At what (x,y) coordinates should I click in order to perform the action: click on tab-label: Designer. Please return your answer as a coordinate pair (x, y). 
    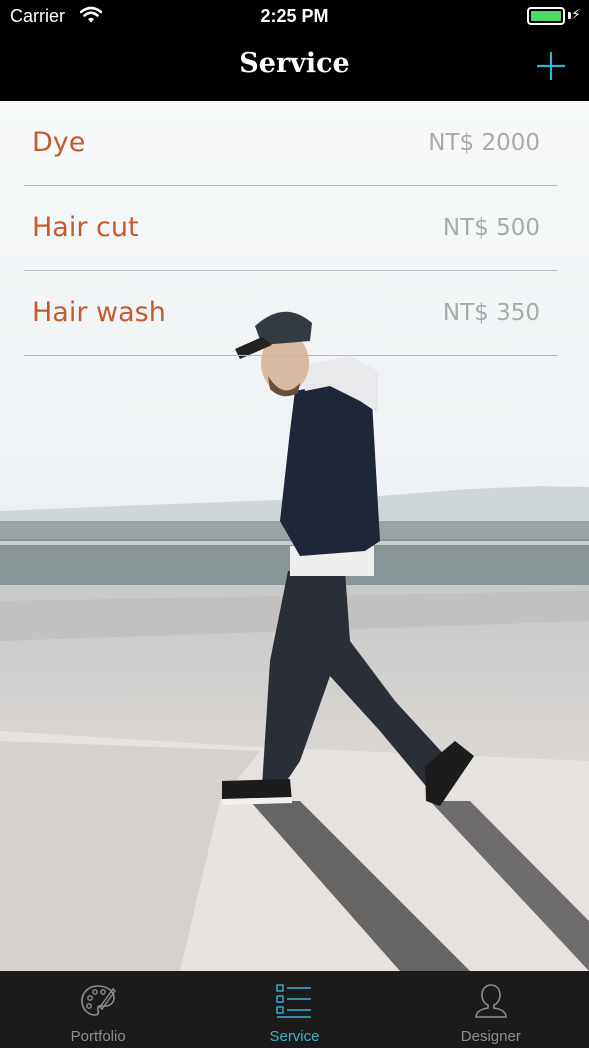
    Looking at the image, I should click on (490, 1036).